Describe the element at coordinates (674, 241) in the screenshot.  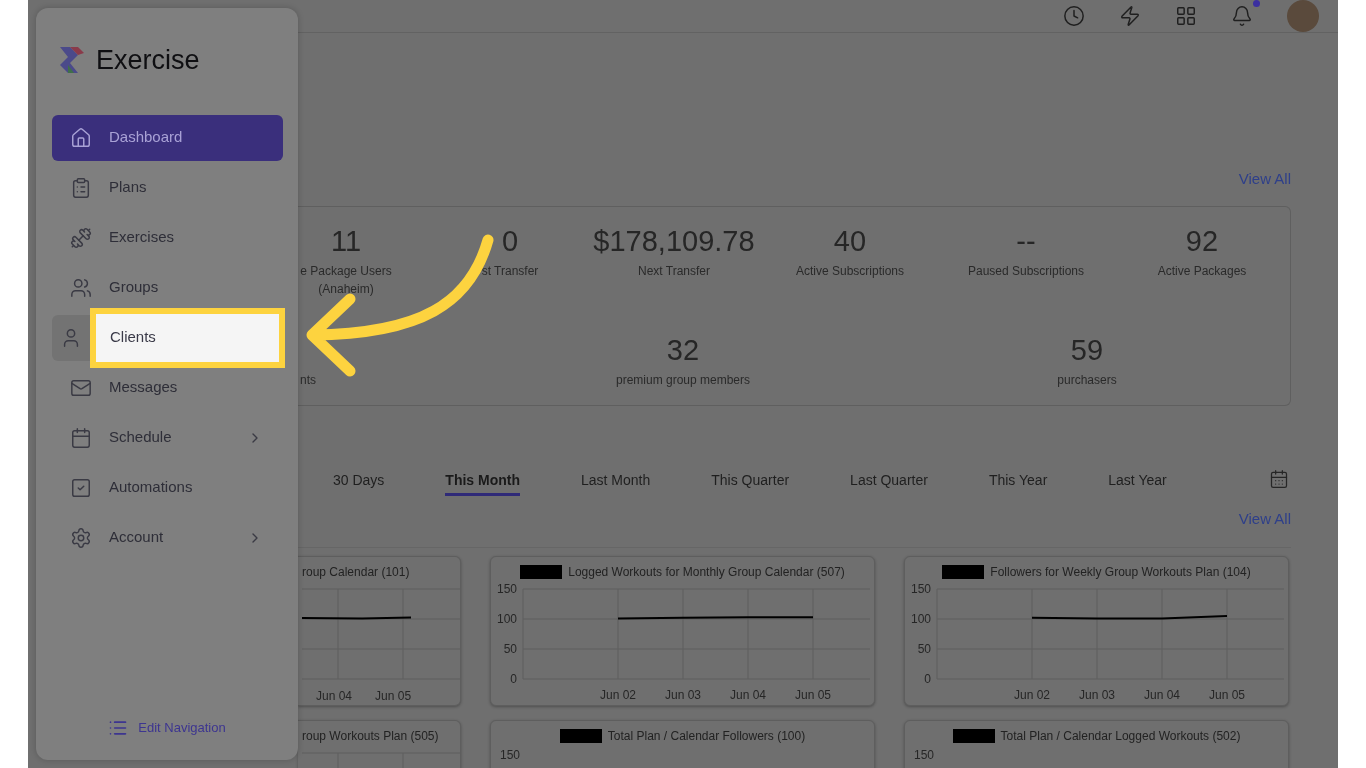
I see `stat-value: $178,109.78` at that location.